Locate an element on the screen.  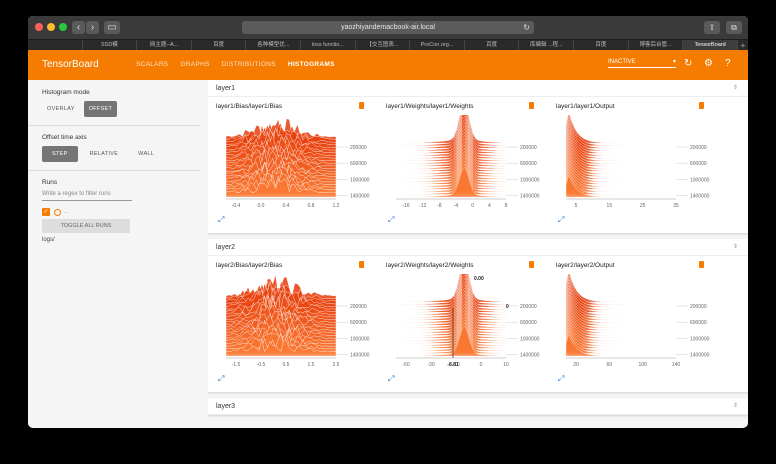
axis-step-button: STEP is located at coordinates (60, 154).